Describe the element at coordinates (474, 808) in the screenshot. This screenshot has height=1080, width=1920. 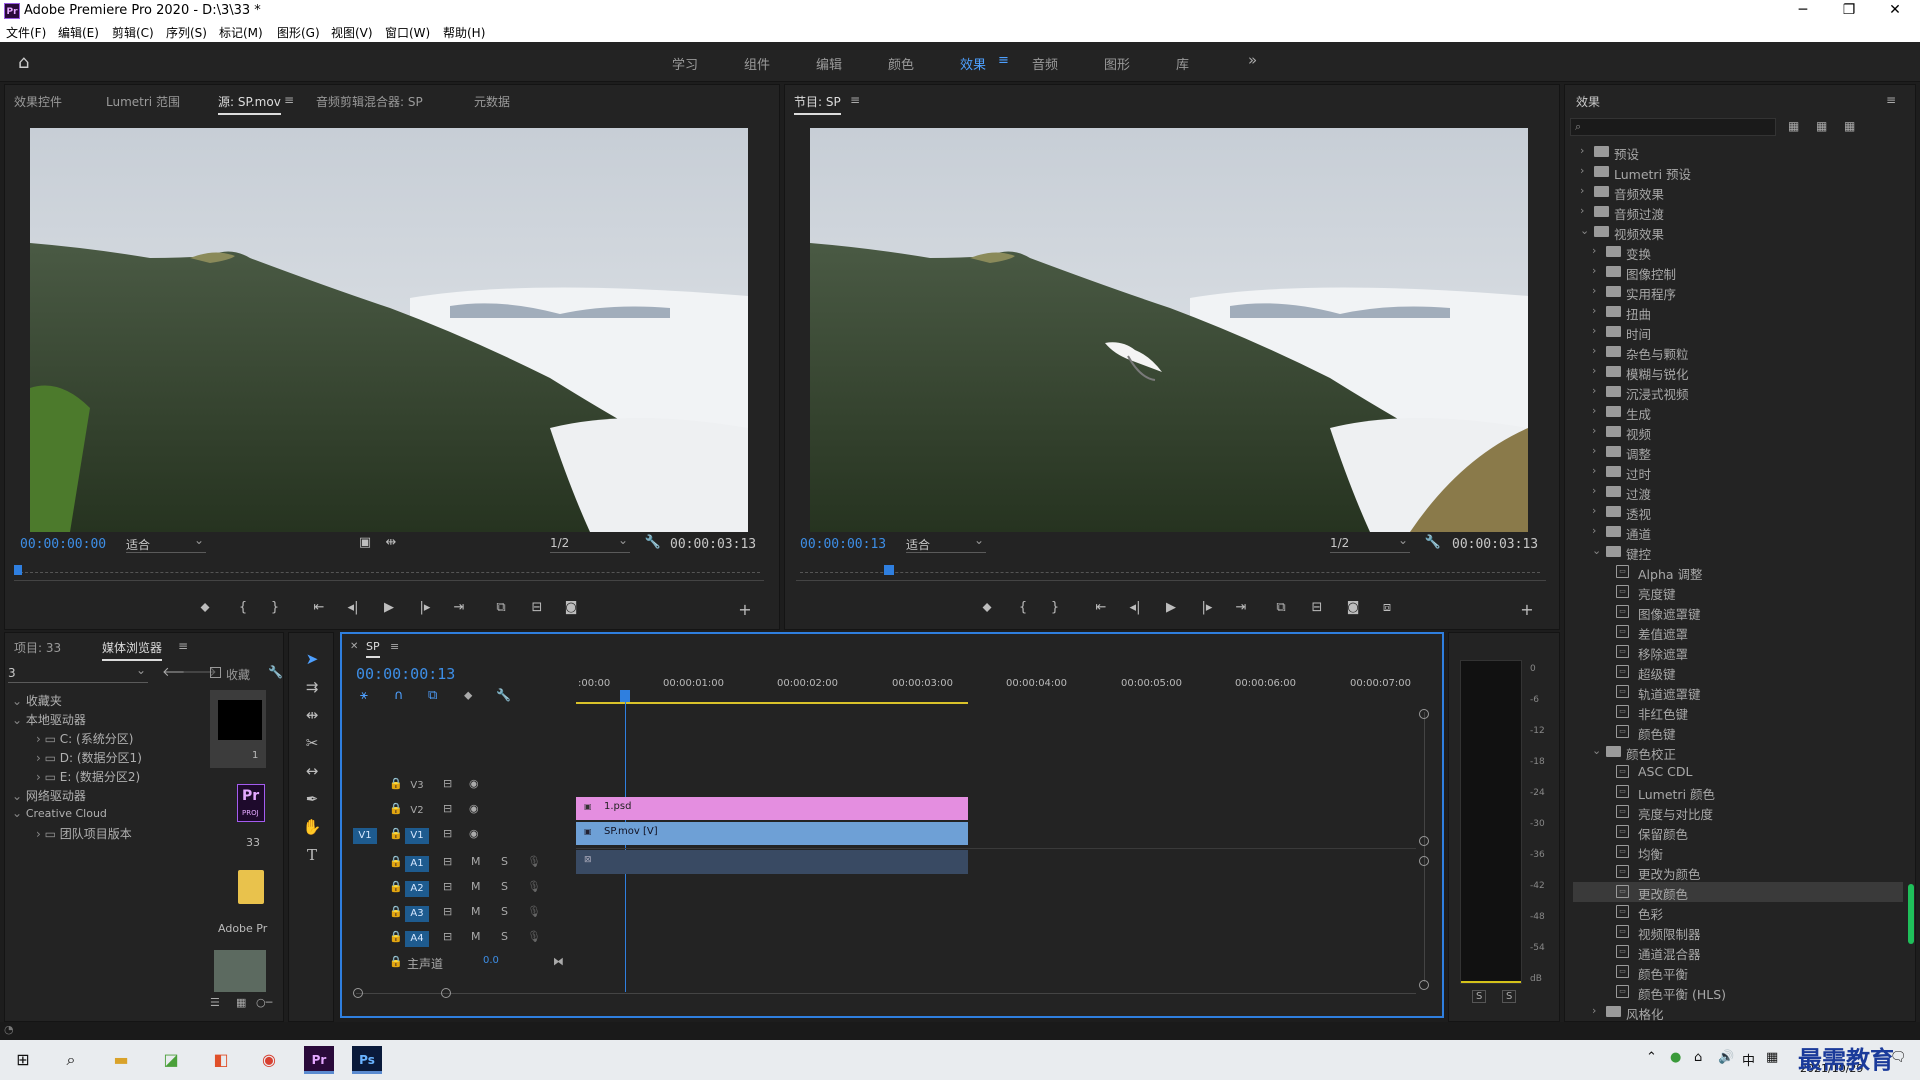
I see `eye-icon: ◉` at that location.